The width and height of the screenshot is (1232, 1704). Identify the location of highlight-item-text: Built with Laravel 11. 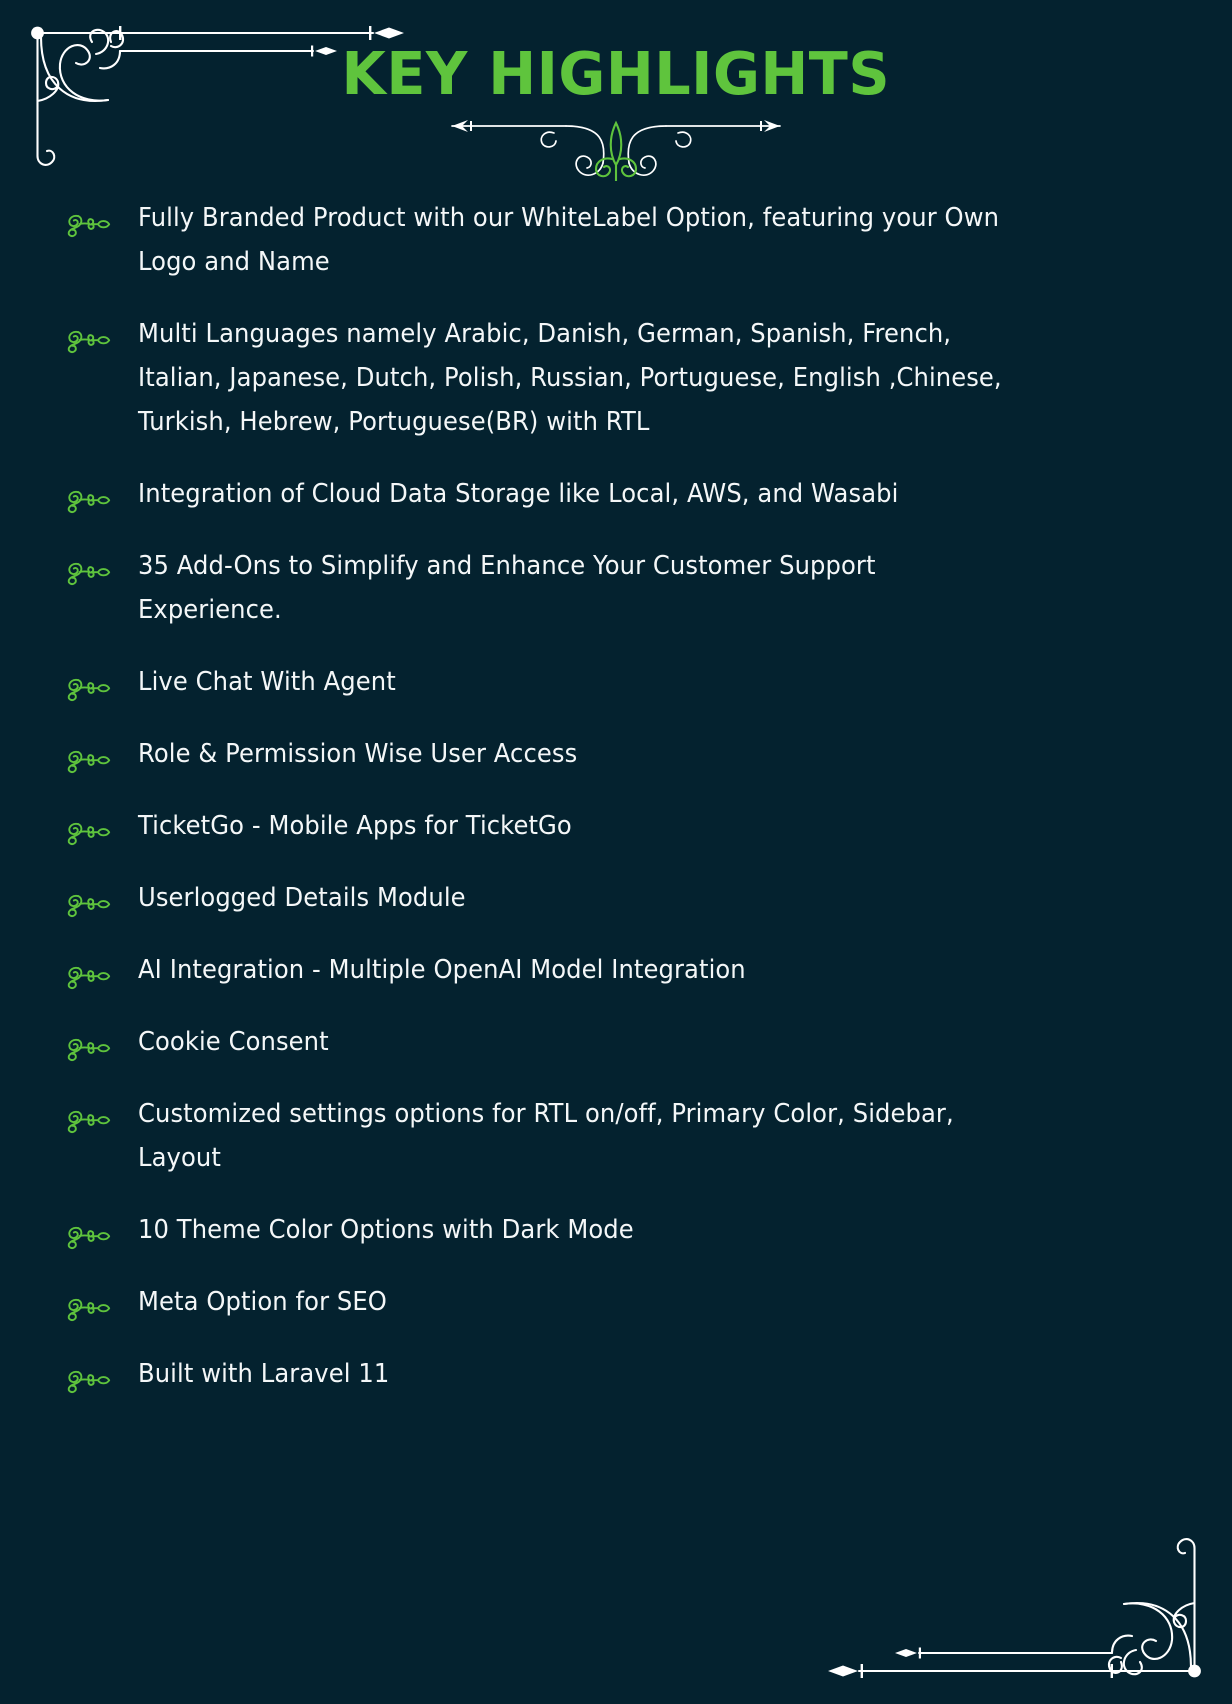
(264, 1374).